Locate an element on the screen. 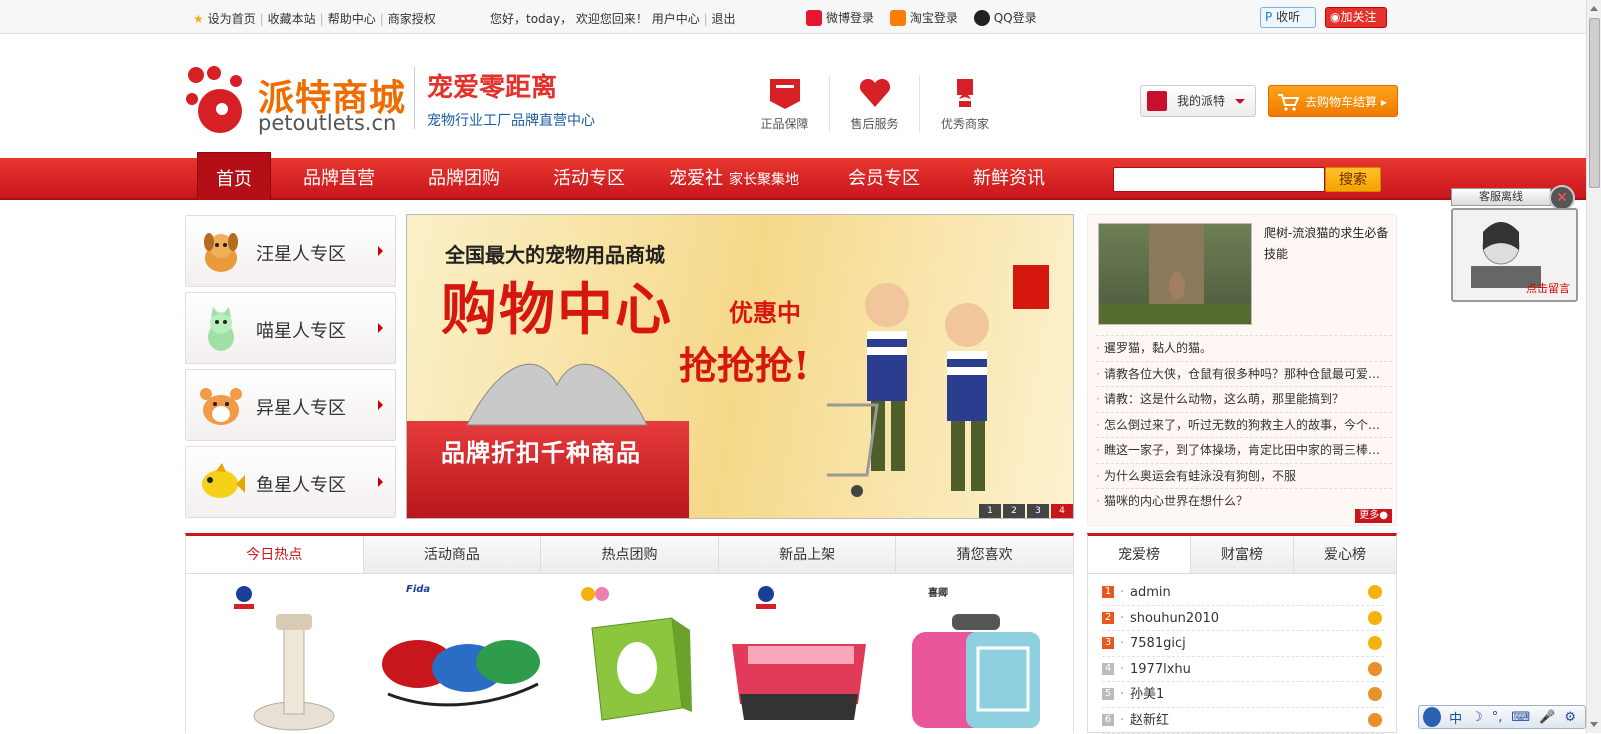  paw-logo-icon is located at coordinates (214, 99).